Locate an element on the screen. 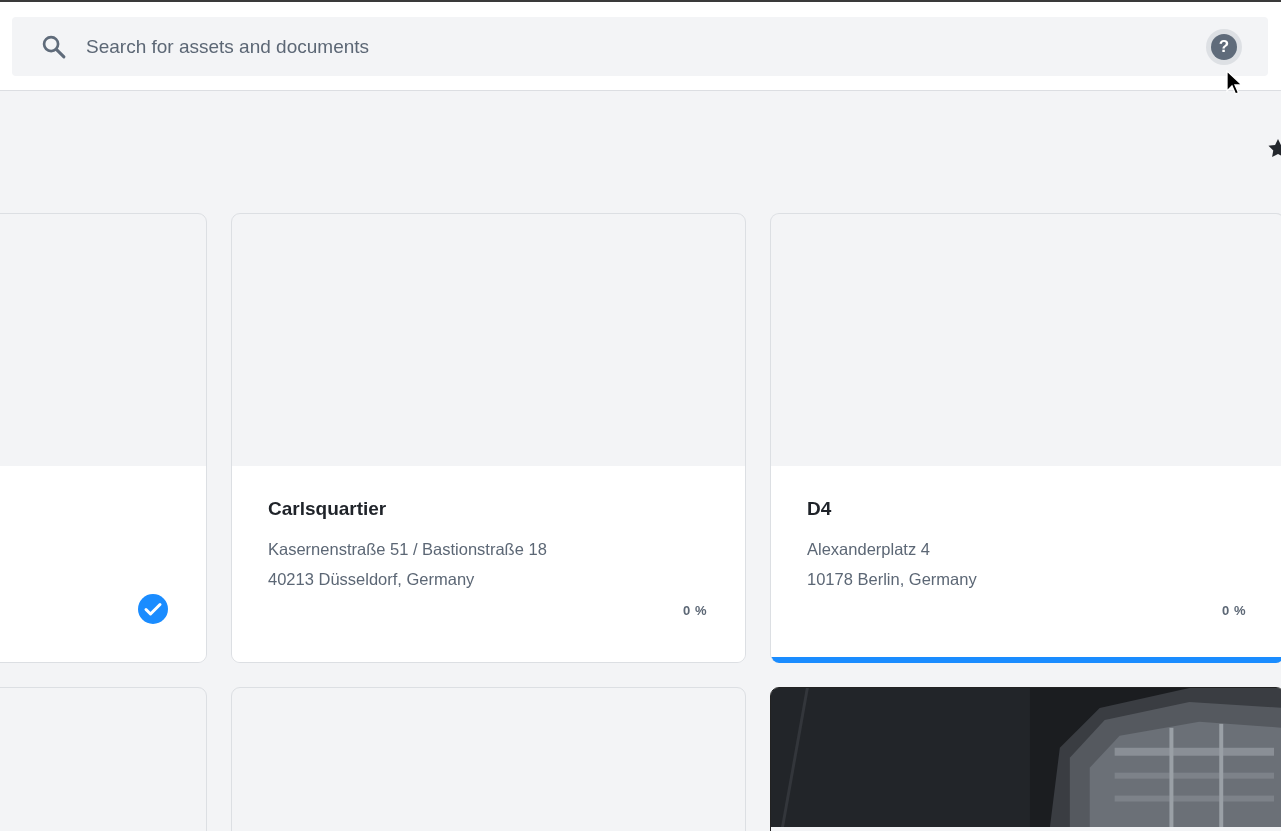 This screenshot has height=831, width=1281. project-address: Alexanderplatz 4 is located at coordinates (868, 549).